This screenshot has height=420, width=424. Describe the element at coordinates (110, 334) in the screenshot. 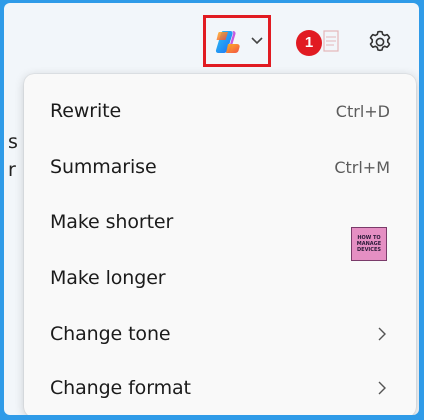

I see `menu-item-label: Change tone` at that location.